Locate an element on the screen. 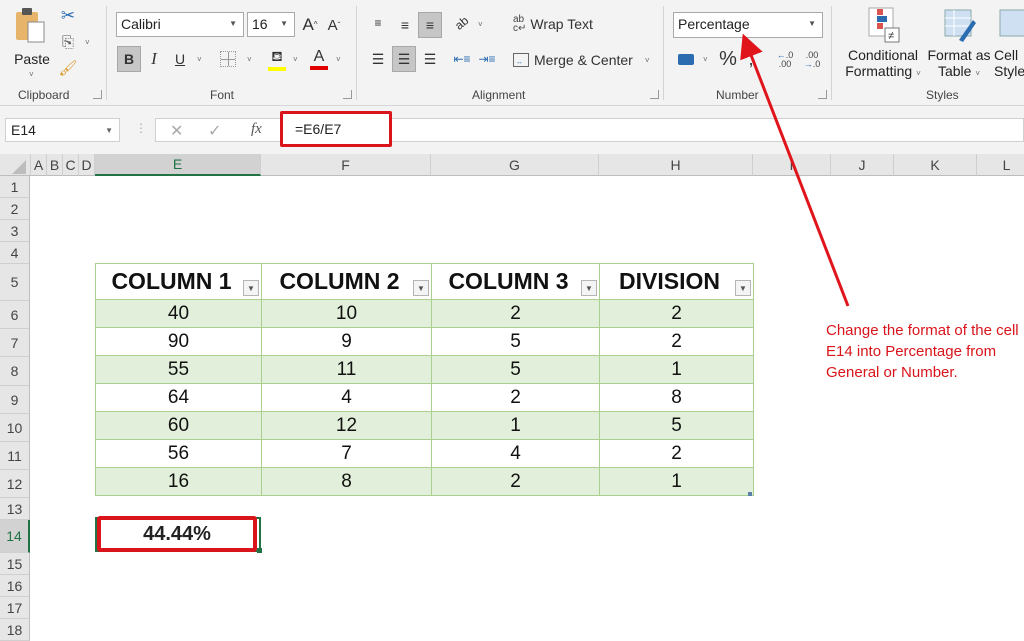 The image size is (1024, 641). arrow-line is located at coordinates (795, 170).